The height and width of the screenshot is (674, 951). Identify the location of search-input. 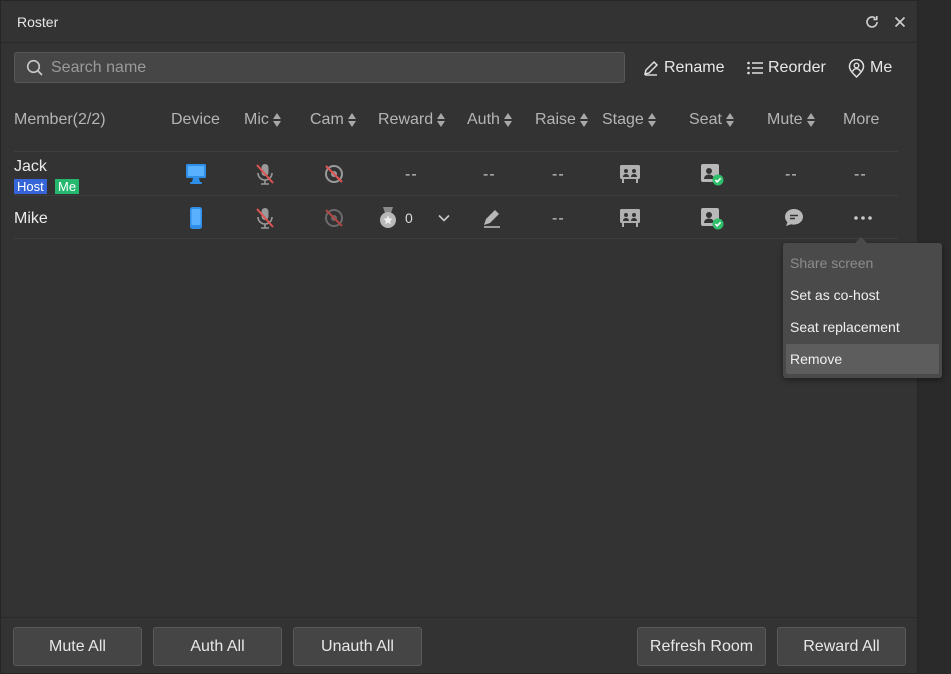
(331, 68).